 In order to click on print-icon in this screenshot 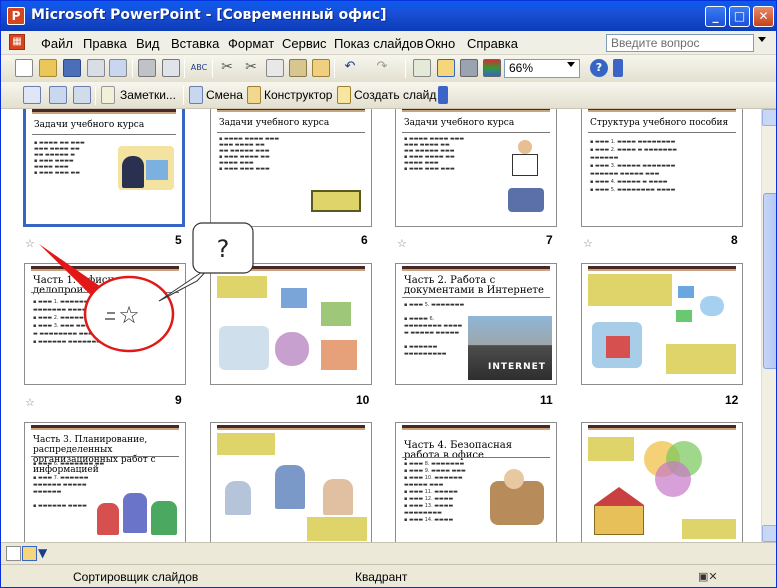, I will do `click(147, 68)`.